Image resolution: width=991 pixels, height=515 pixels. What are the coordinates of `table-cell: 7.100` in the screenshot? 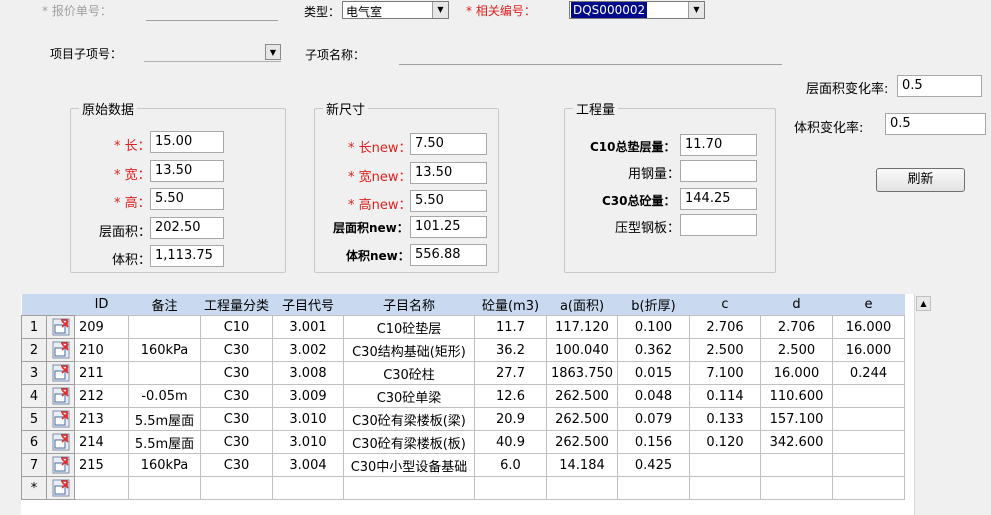 It's located at (725, 373).